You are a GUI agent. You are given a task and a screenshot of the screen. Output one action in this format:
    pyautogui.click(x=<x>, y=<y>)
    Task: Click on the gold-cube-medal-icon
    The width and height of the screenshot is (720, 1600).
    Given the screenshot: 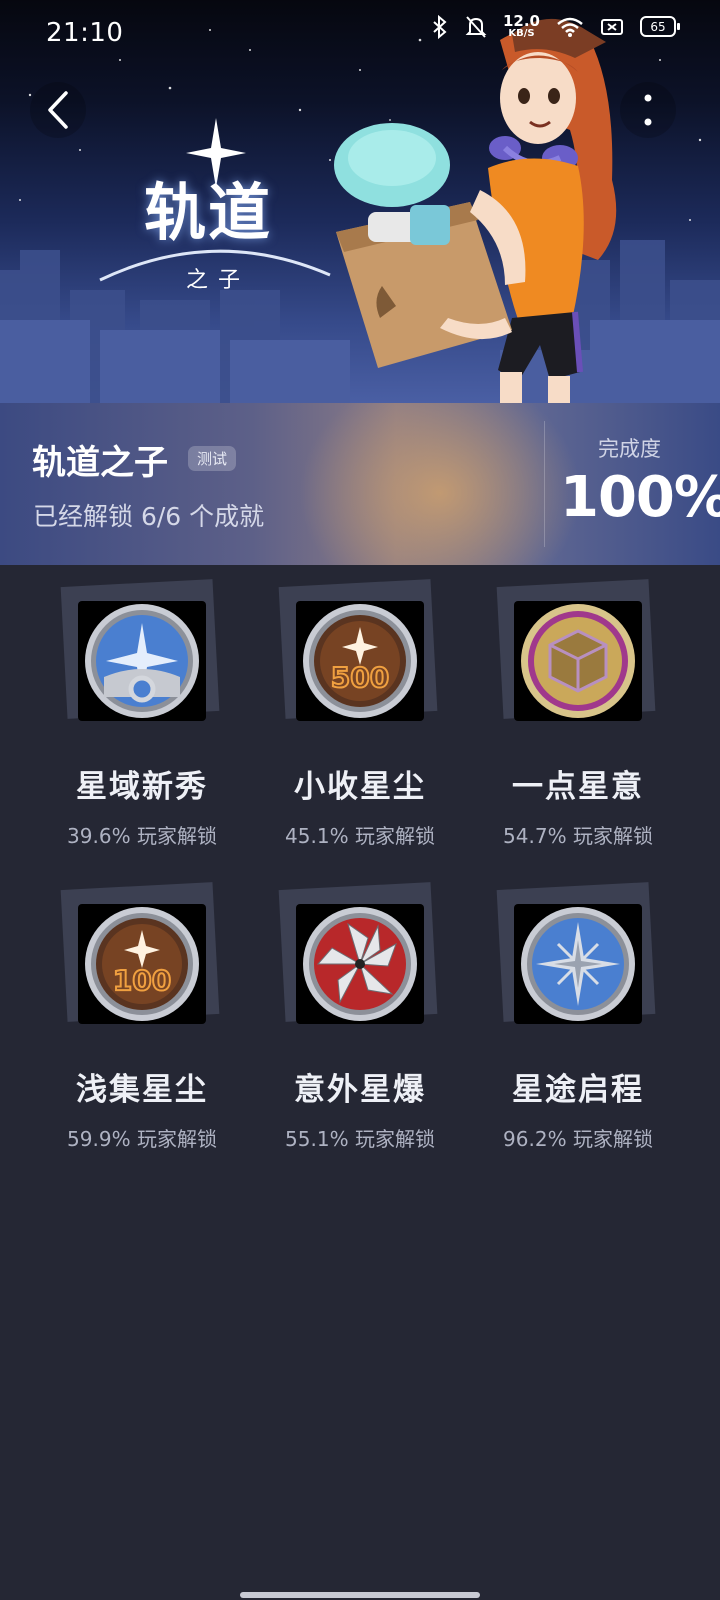 What is the action you would take?
    pyautogui.click(x=578, y=661)
    